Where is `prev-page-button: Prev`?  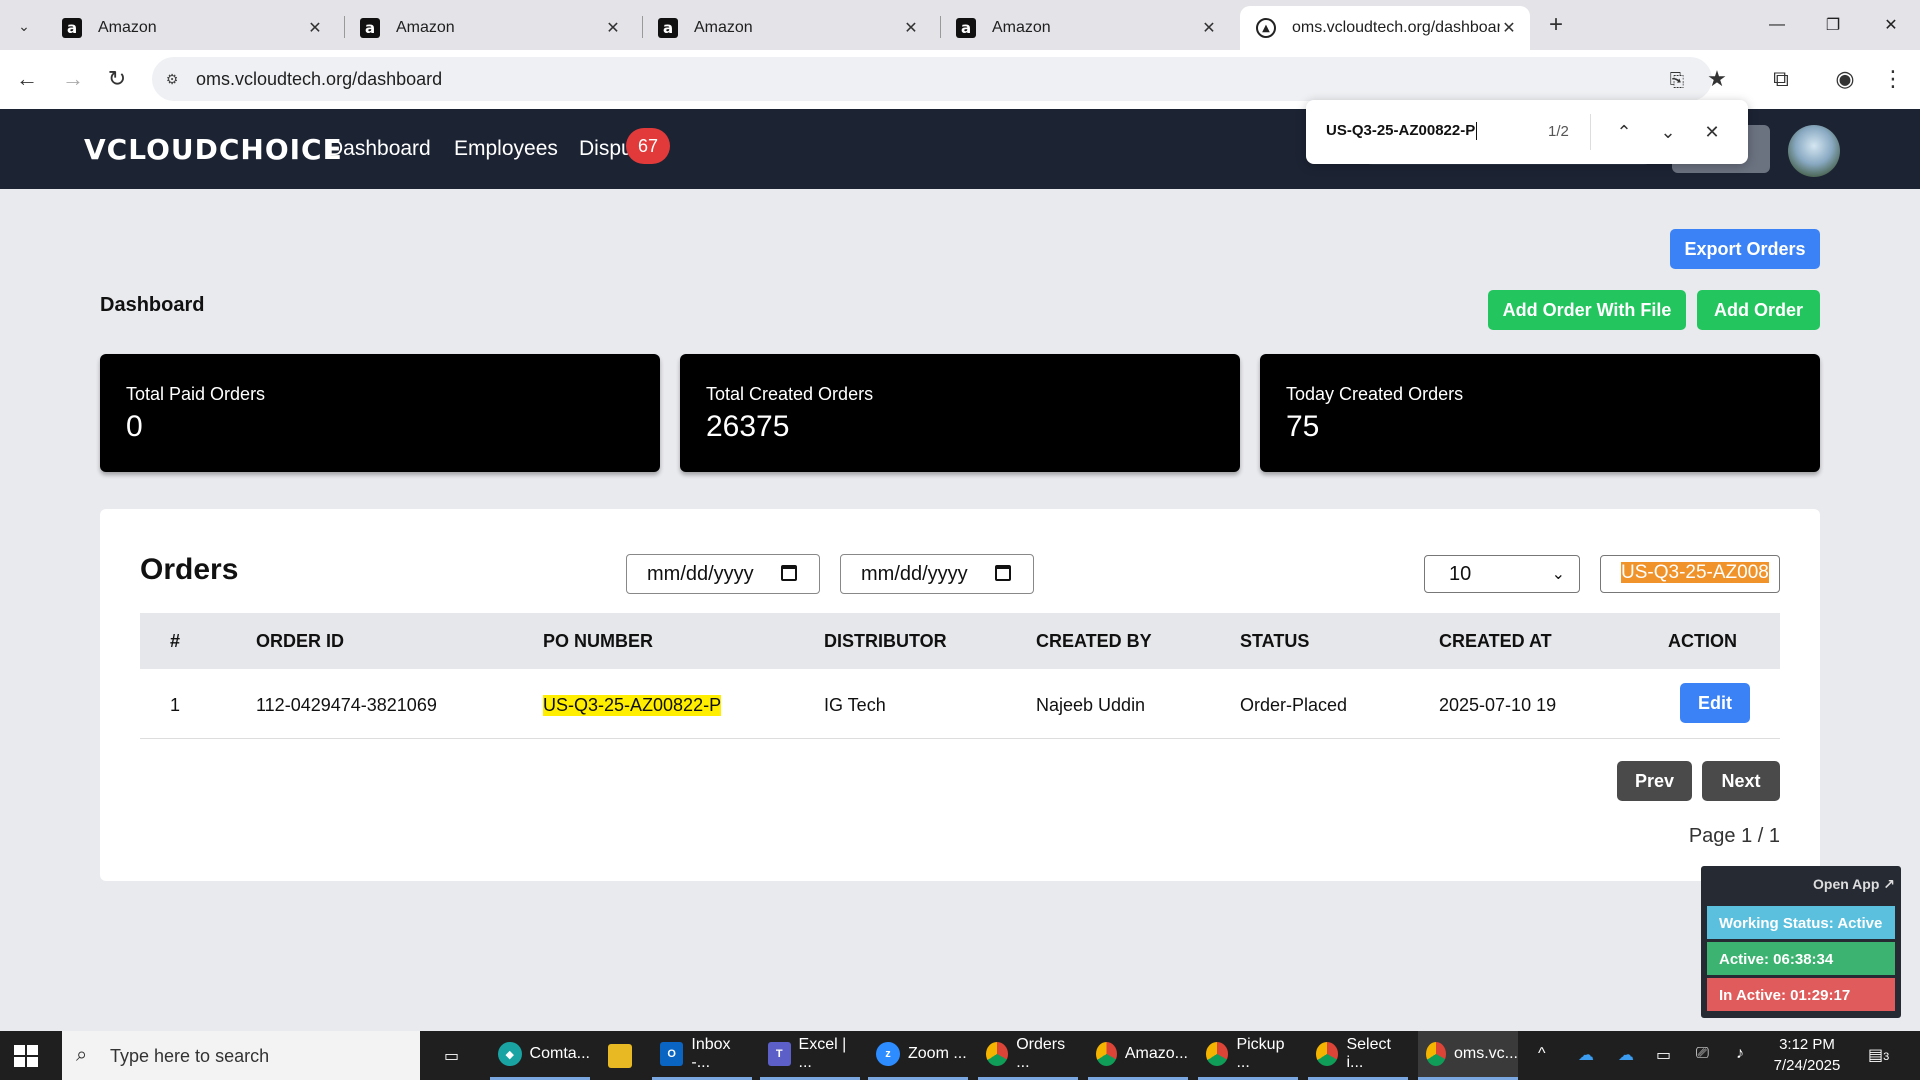
prev-page-button: Prev is located at coordinates (1654, 781).